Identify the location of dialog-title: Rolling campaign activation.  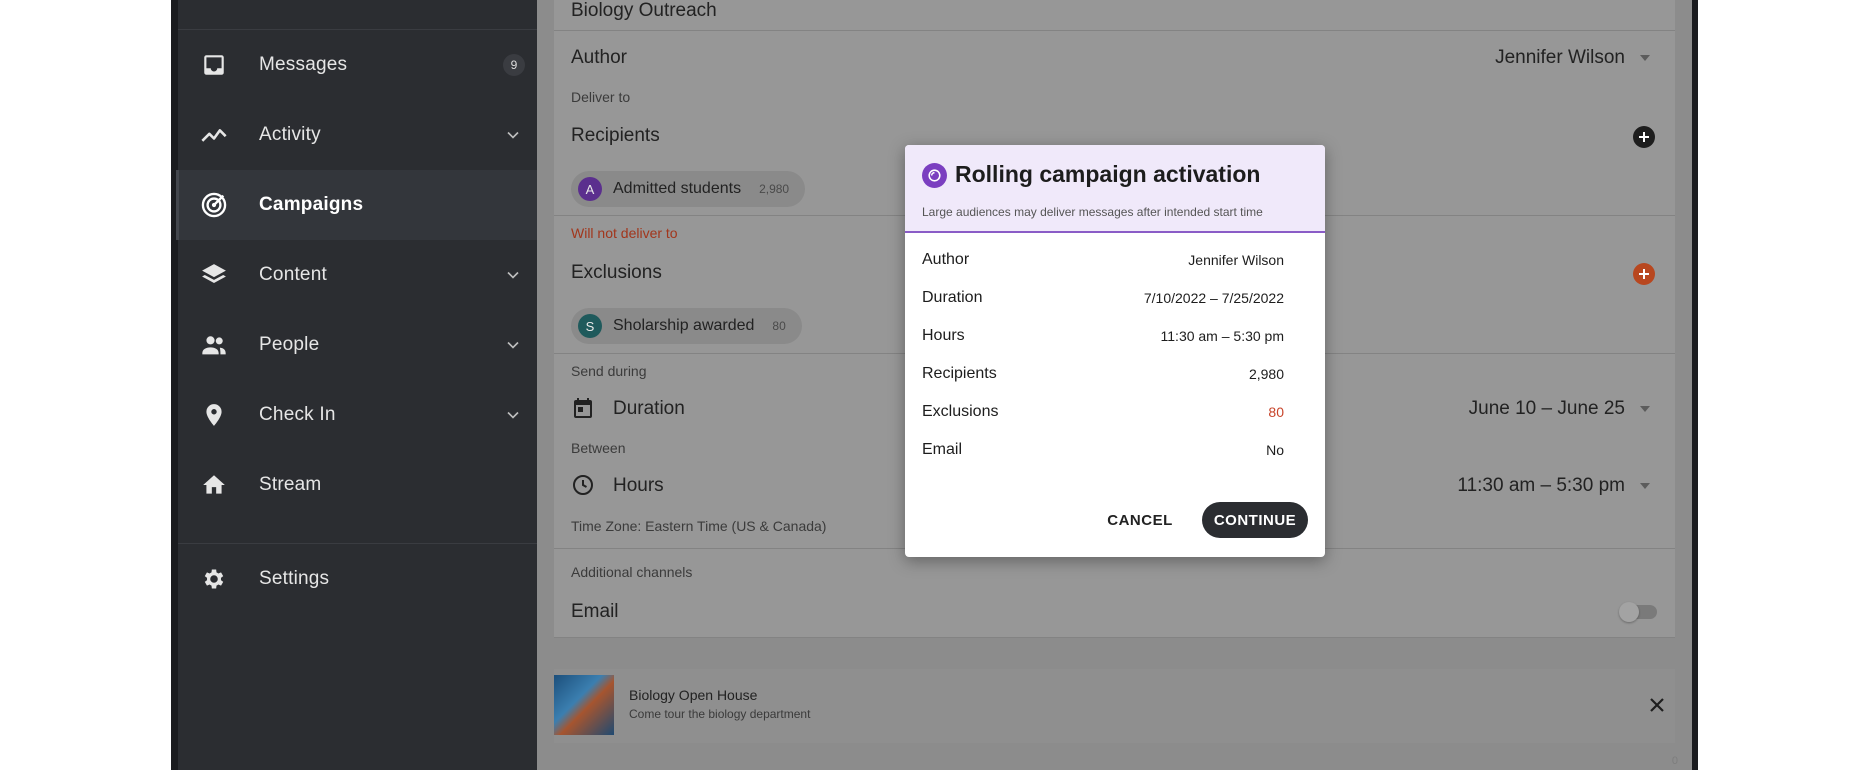
(1108, 174).